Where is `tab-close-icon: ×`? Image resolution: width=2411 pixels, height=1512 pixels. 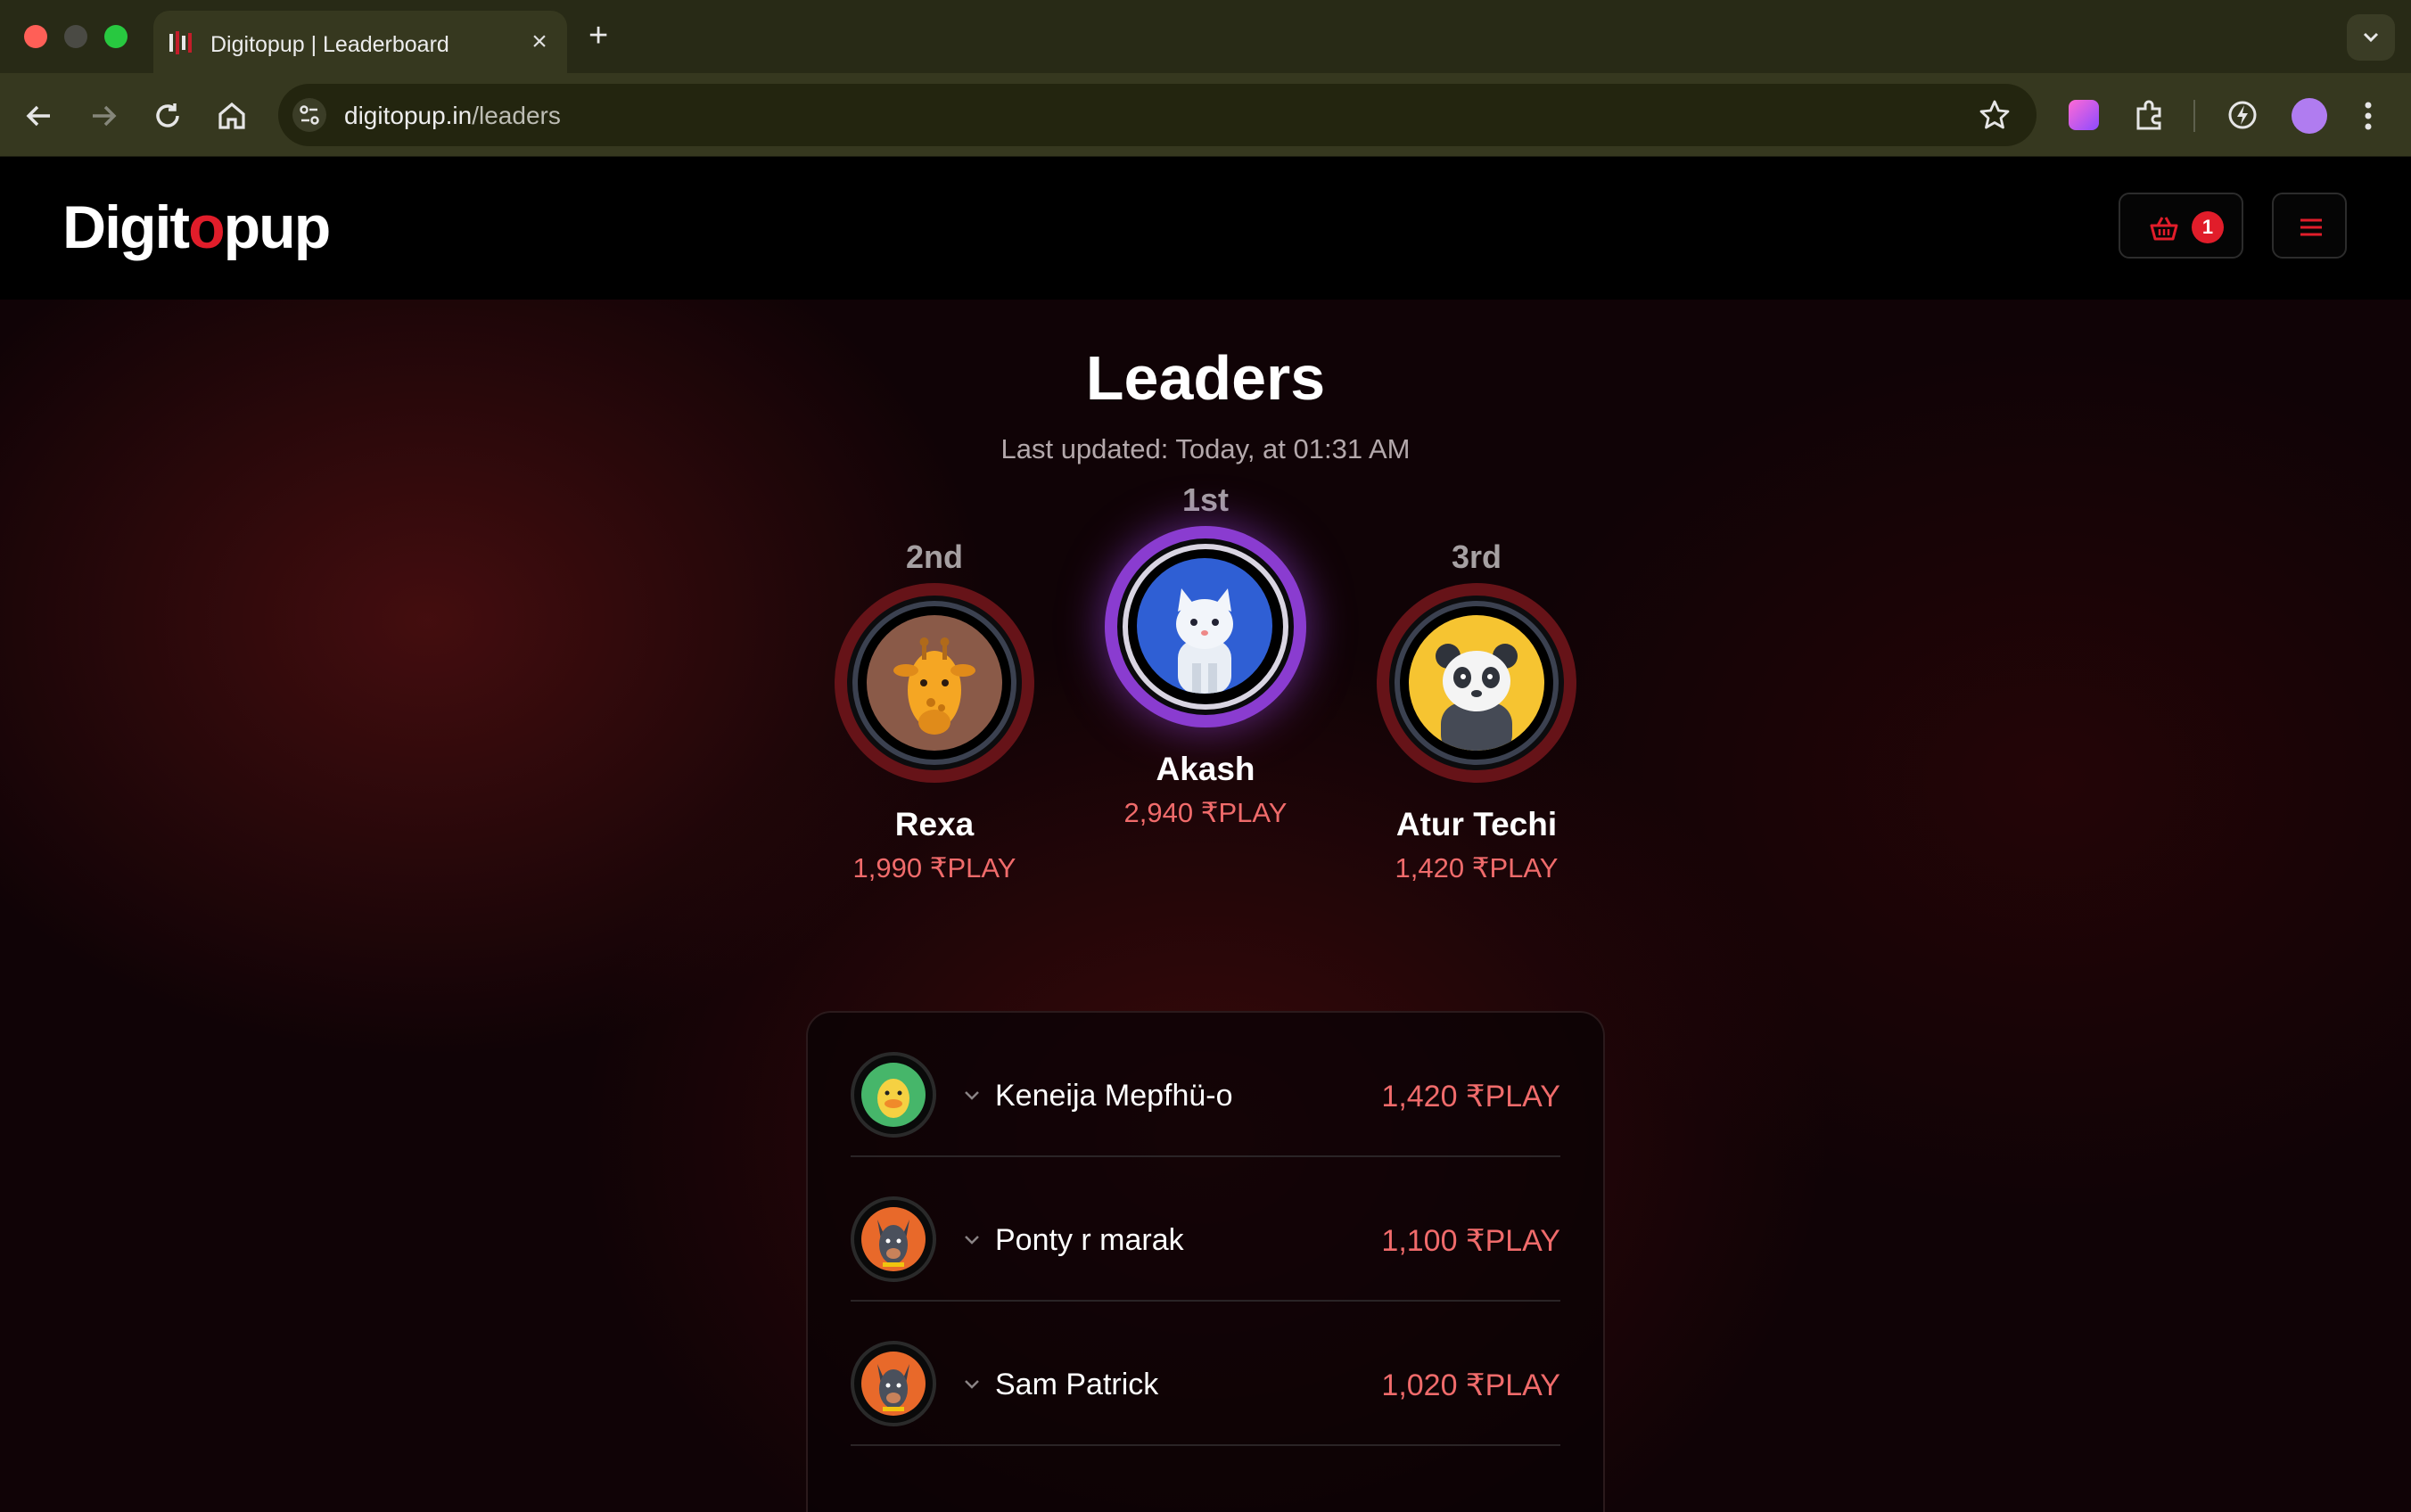
tab-close-icon: × is located at coordinates (539, 42).